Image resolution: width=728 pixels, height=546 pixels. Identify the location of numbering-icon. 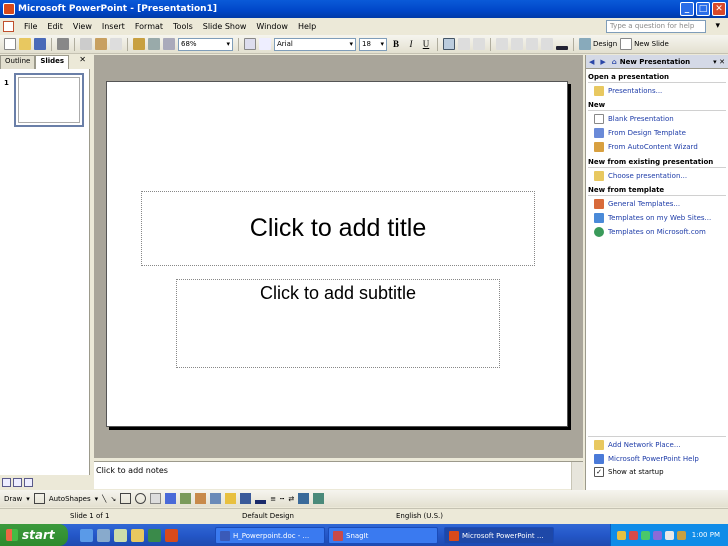
(502, 44).